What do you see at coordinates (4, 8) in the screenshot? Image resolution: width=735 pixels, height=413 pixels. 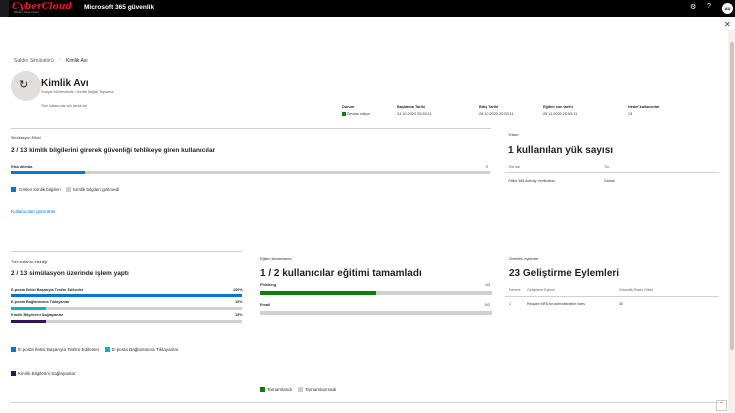 I see `app-launcher-icon` at bounding box center [4, 8].